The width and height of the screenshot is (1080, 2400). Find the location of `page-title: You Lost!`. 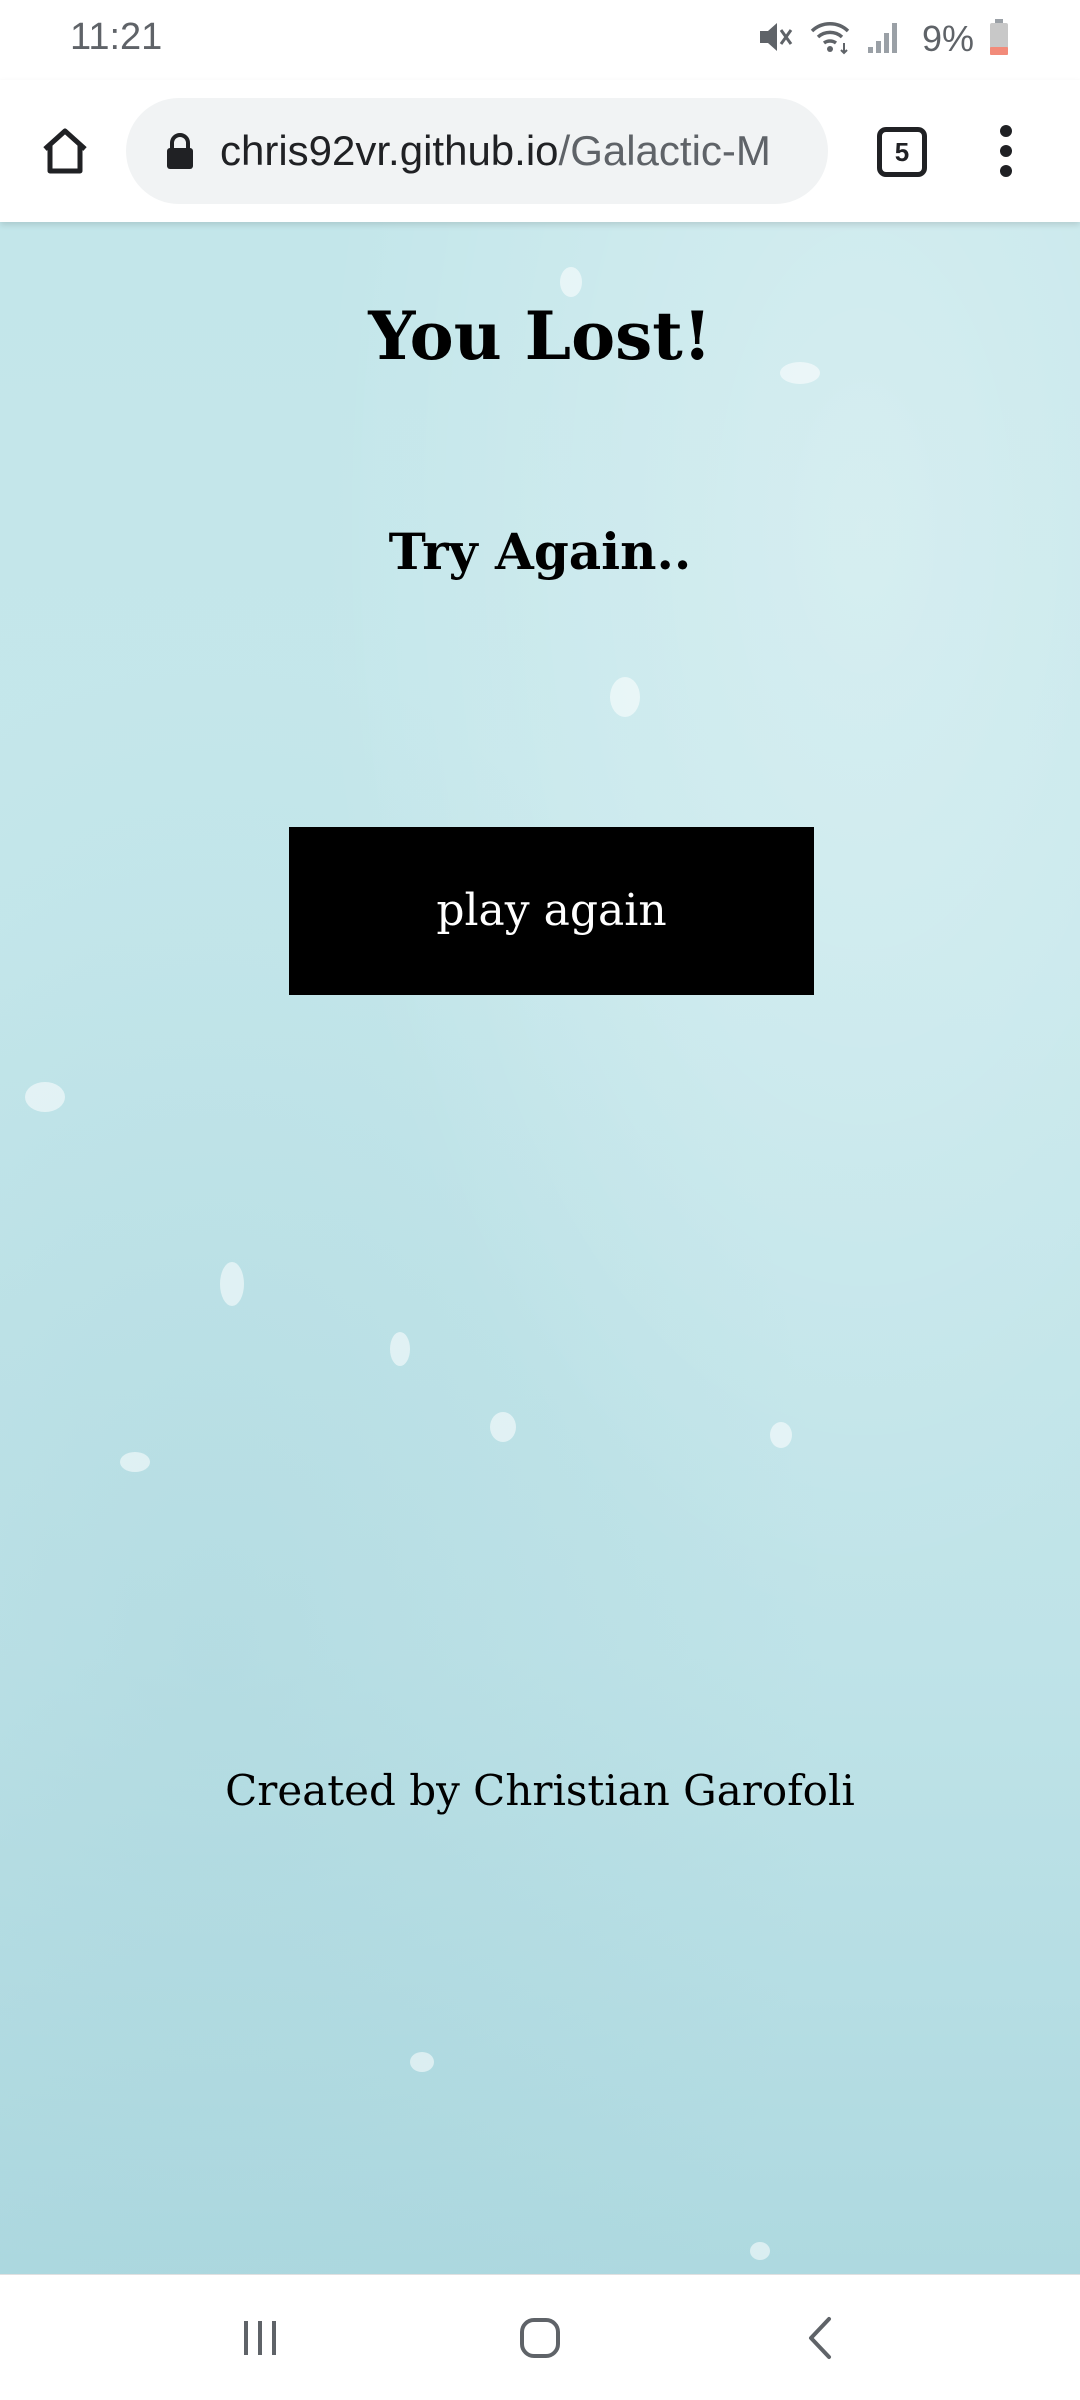

page-title: You Lost! is located at coordinates (540, 336).